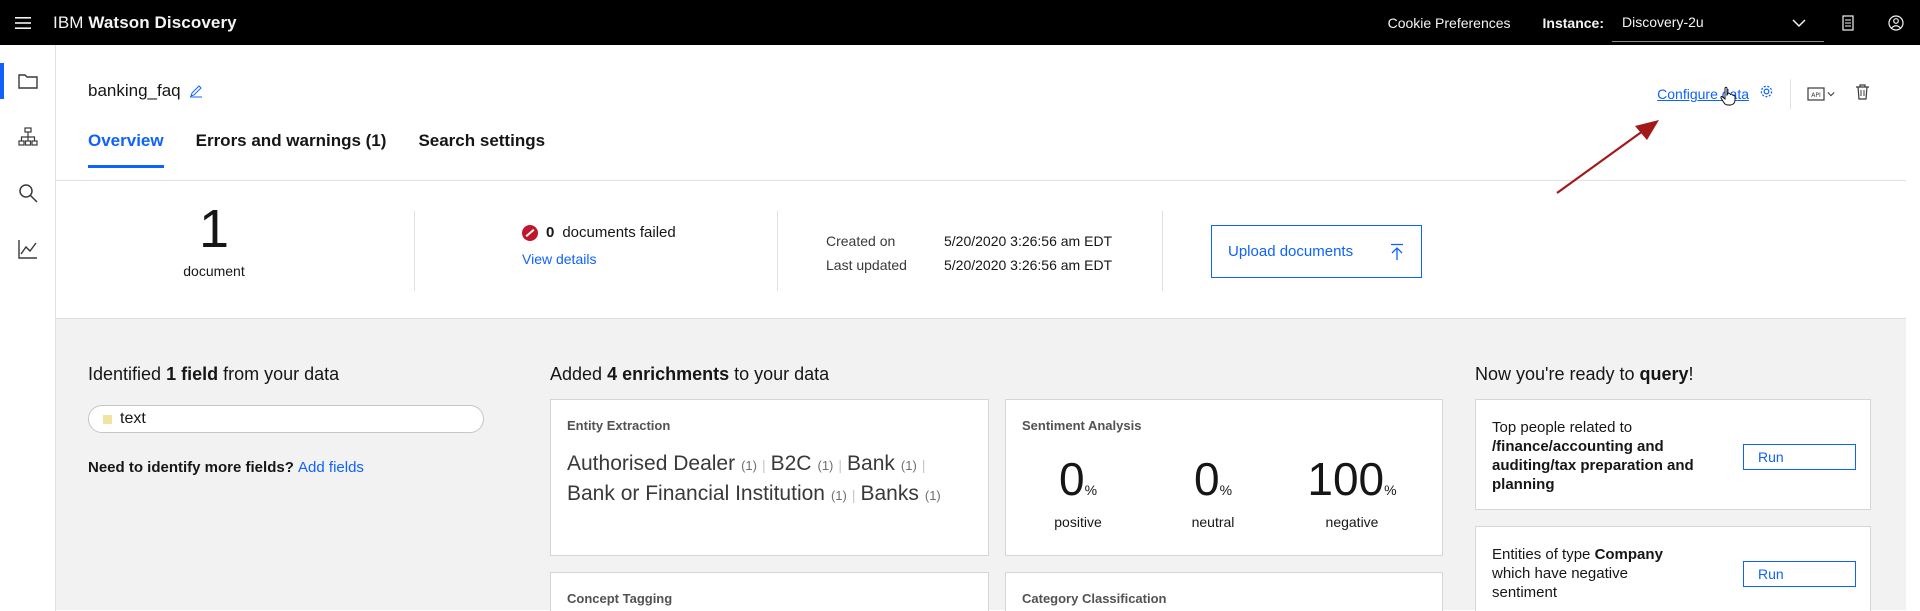 This screenshot has width=1920, height=611. What do you see at coordinates (28, 249) in the screenshot?
I see `nav-analytics-chart-icon` at bounding box center [28, 249].